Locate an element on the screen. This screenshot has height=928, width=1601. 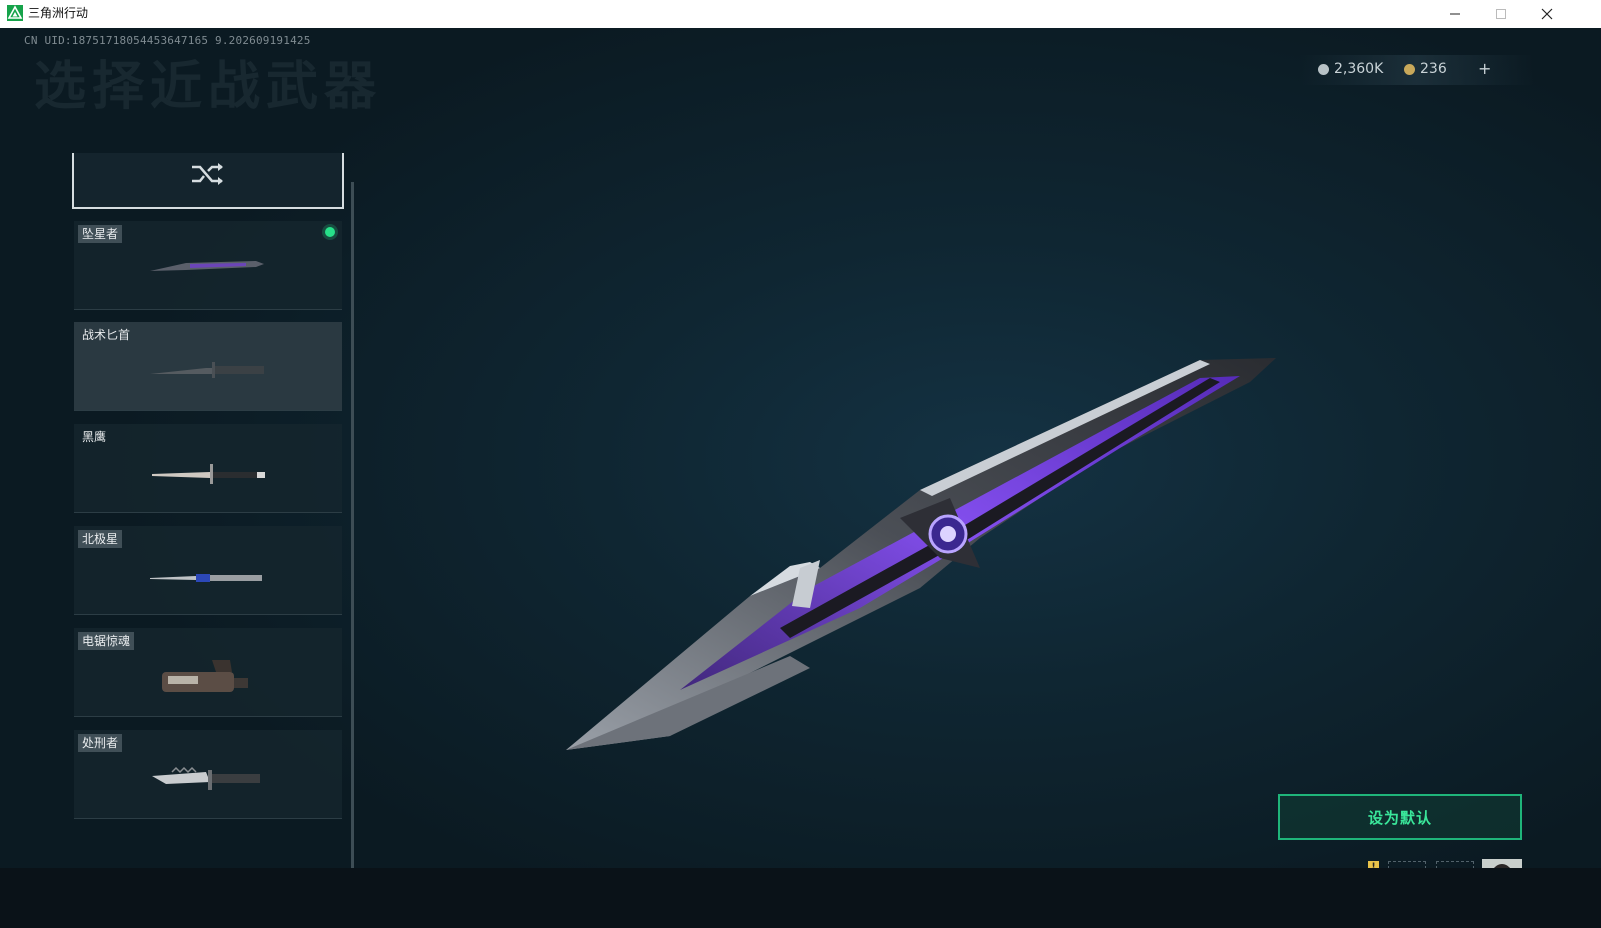
random-weapon-tile is located at coordinates (208, 181).